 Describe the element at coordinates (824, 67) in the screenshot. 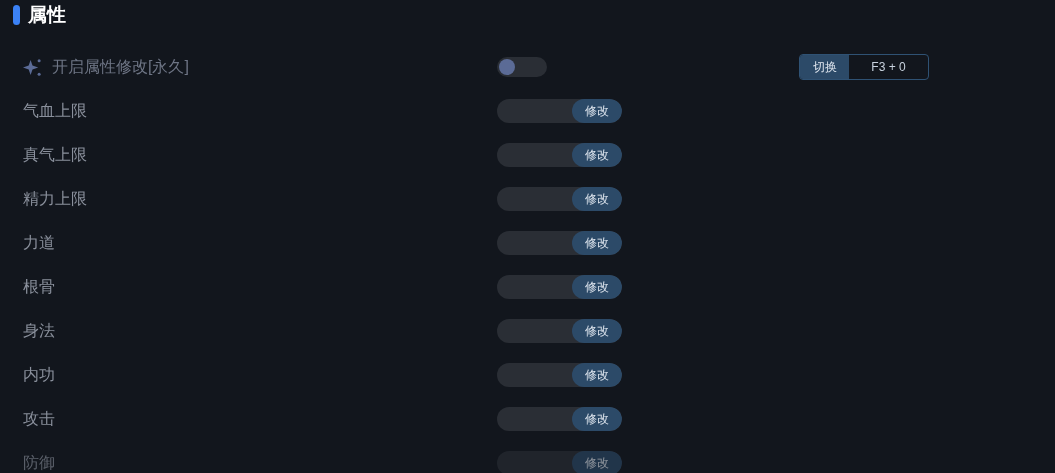

I see `hotkey-switch-button: 切换` at that location.